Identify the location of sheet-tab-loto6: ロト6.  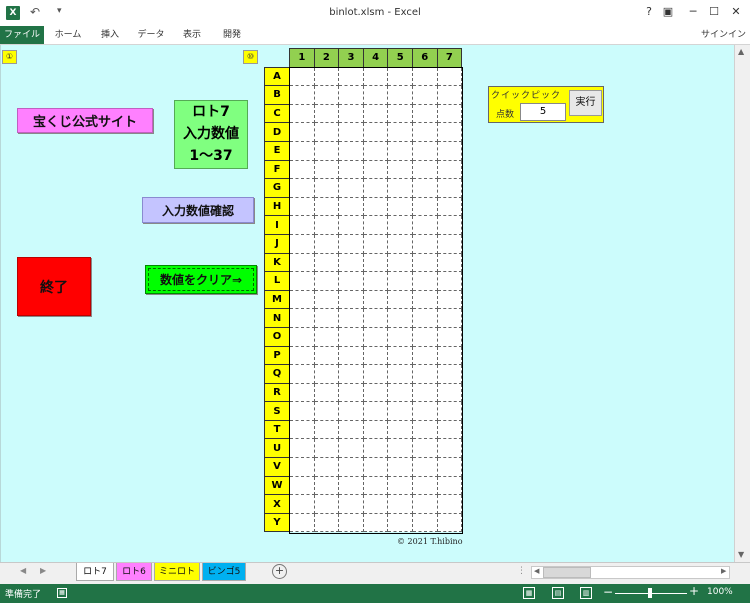
(134, 572).